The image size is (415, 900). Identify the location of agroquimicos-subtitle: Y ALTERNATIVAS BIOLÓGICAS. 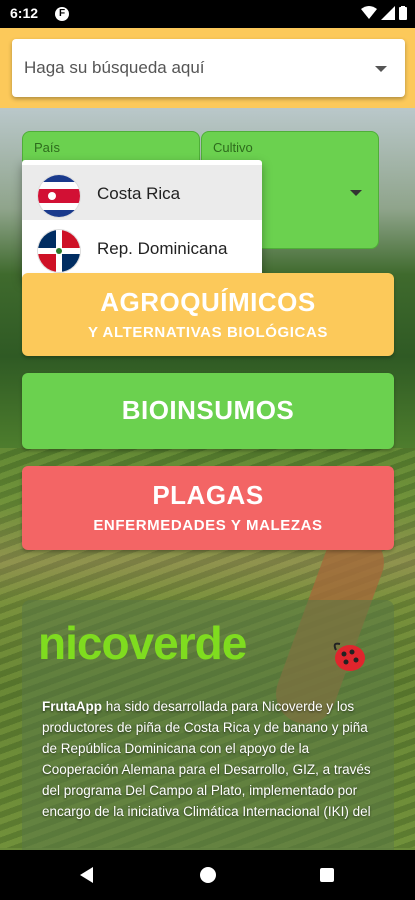
(207, 332).